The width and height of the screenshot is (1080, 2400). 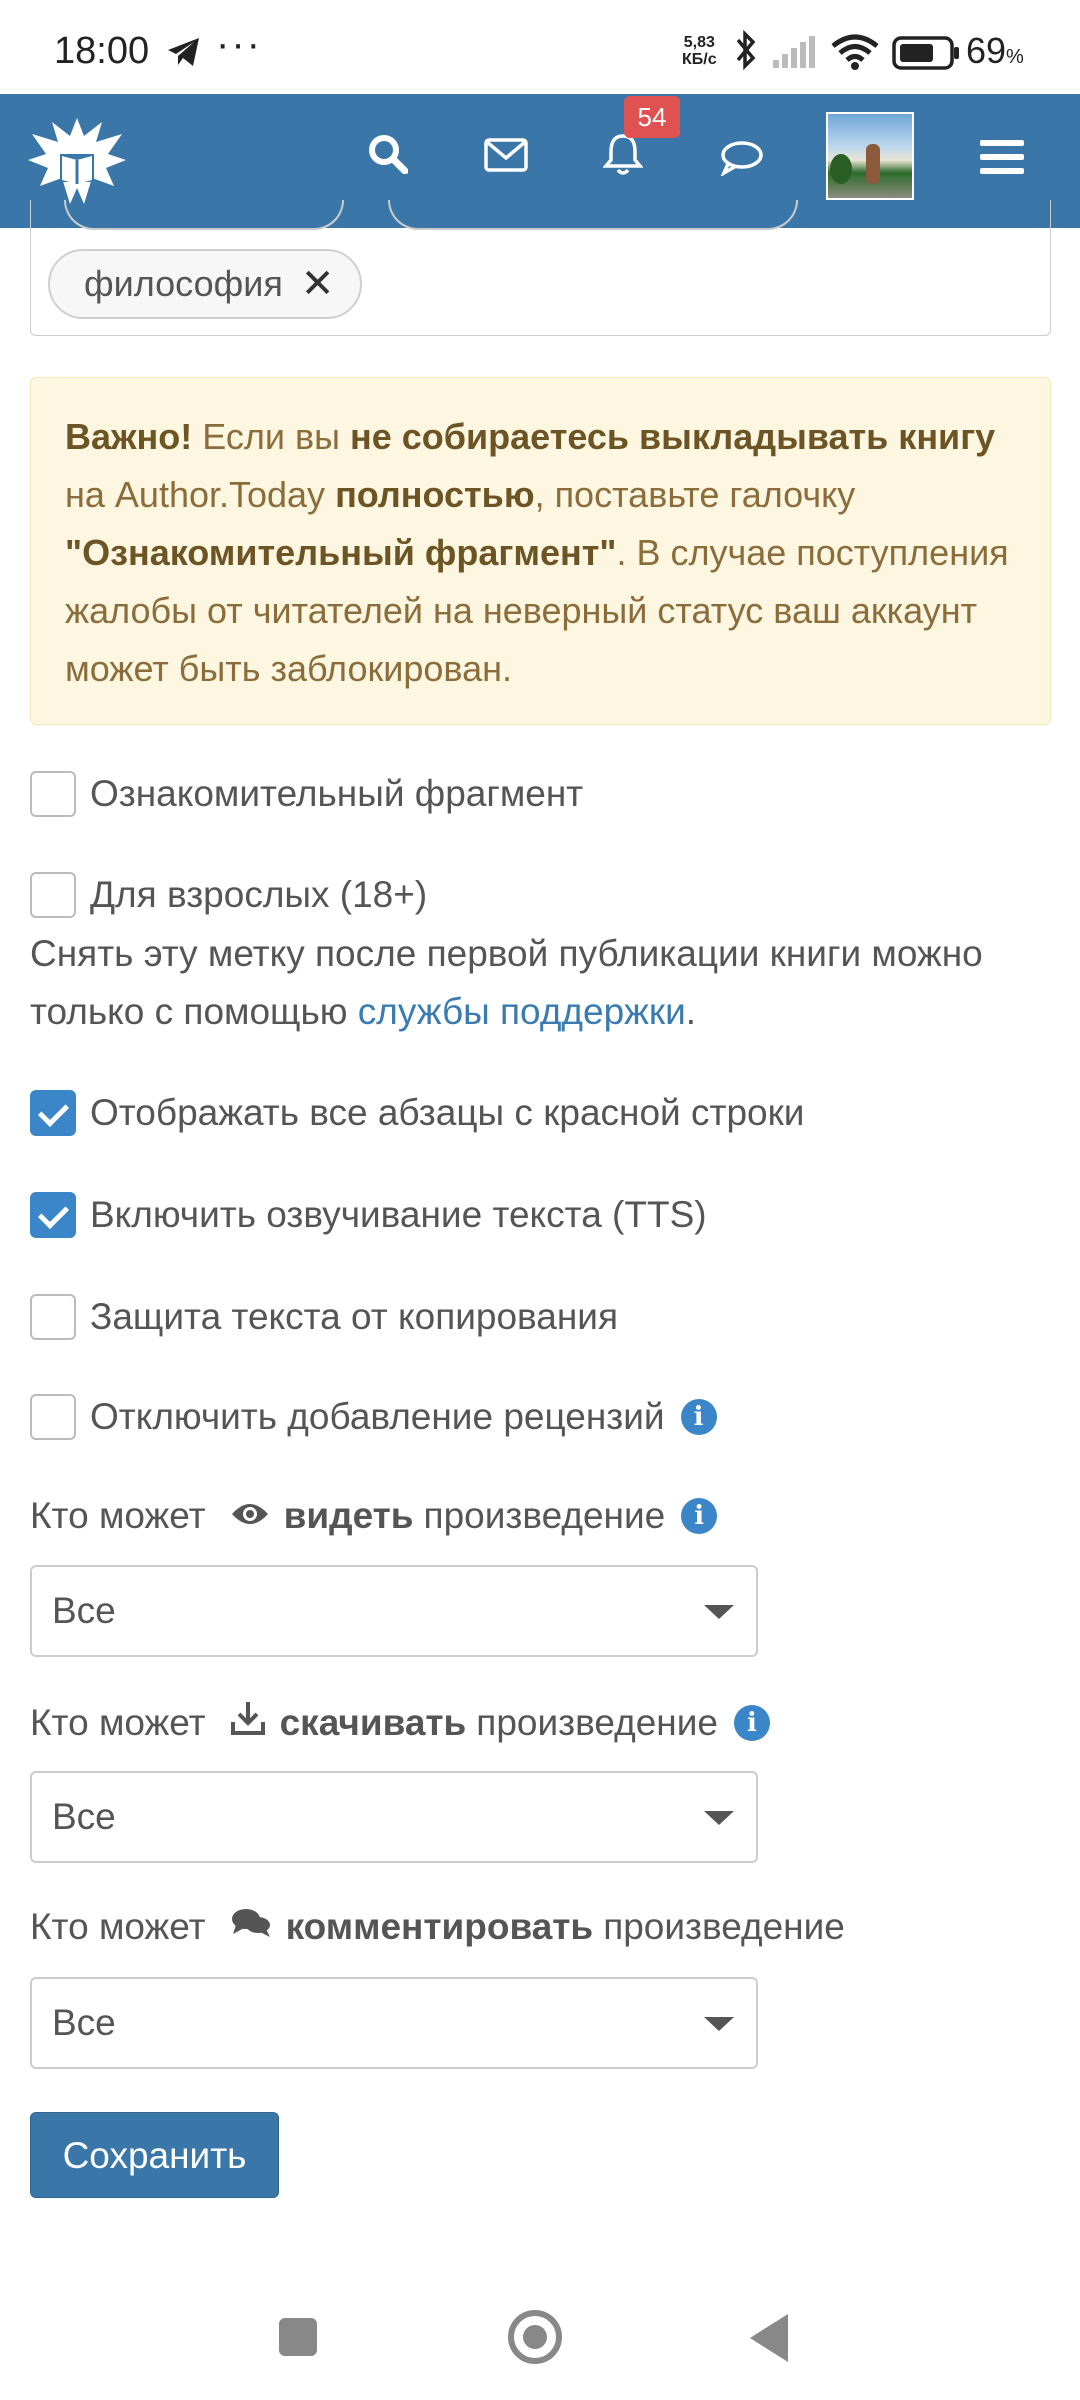 I want to click on red-line-checkbox: Отображать все абзацы с красной строки, so click(x=417, y=1113).